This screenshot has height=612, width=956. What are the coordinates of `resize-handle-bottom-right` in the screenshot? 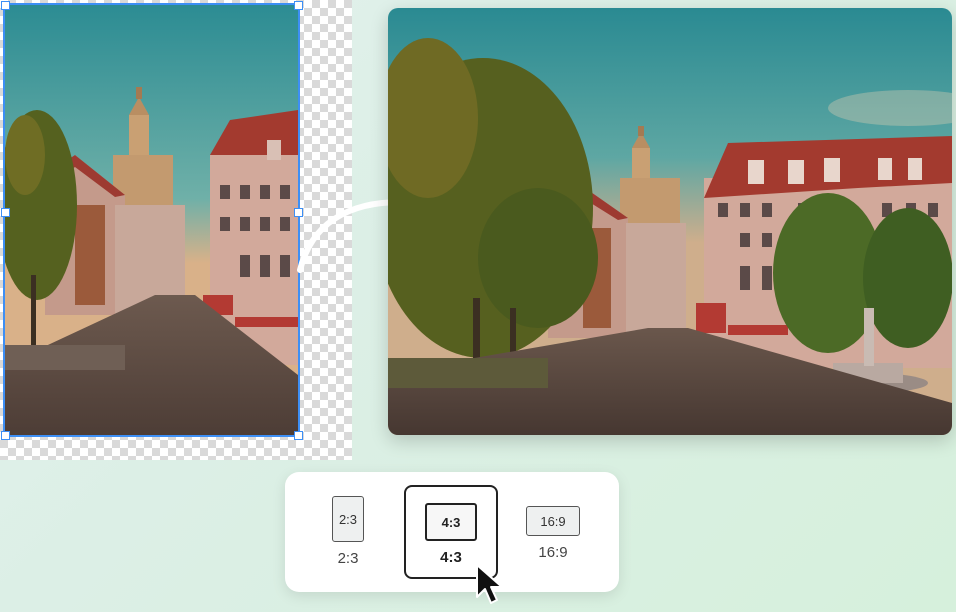 It's located at (298, 435).